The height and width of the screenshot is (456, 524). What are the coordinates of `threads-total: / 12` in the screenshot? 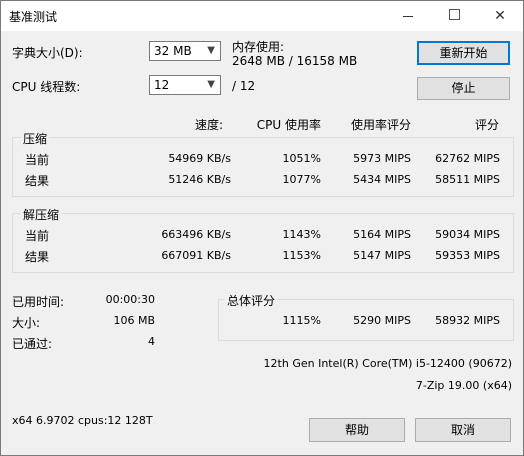 It's located at (244, 86).